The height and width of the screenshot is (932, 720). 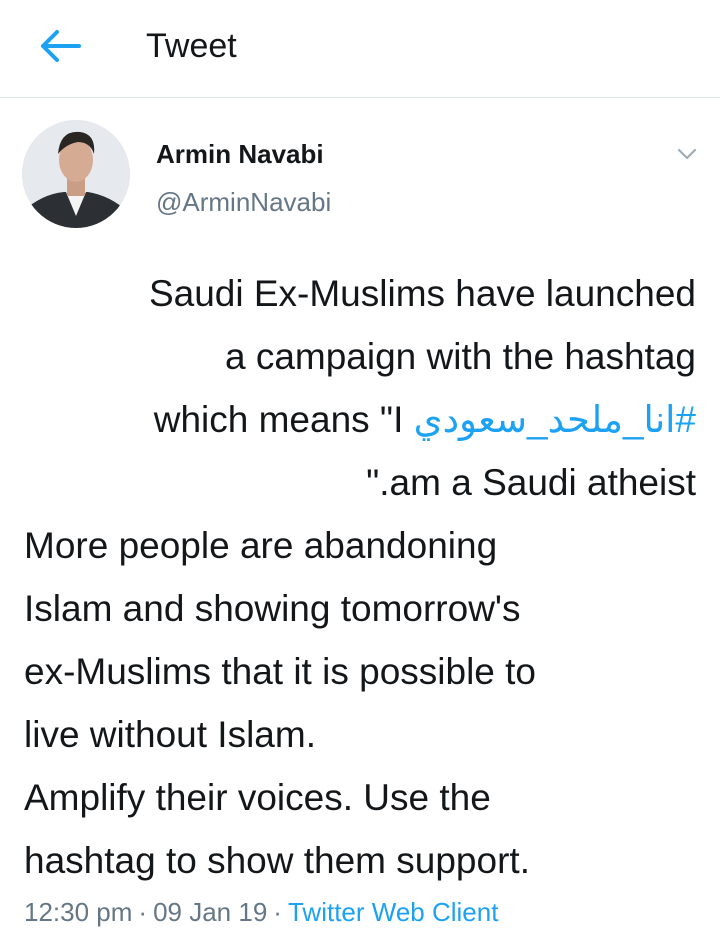 What do you see at coordinates (283, 419) in the screenshot?
I see `tweet-line-text: which means "I` at bounding box center [283, 419].